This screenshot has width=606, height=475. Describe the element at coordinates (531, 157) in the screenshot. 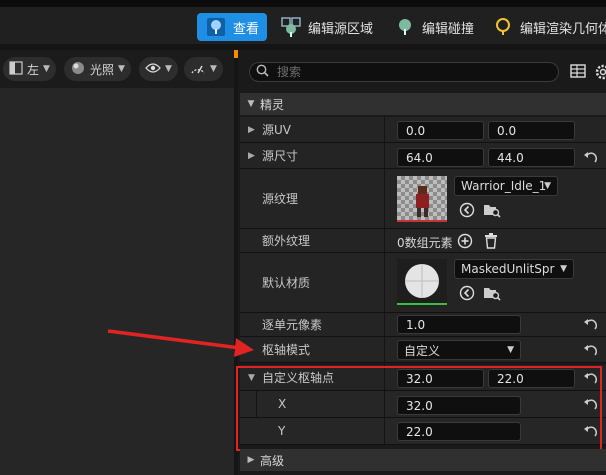

I see `source-dimension-y-field: 44.0` at that location.